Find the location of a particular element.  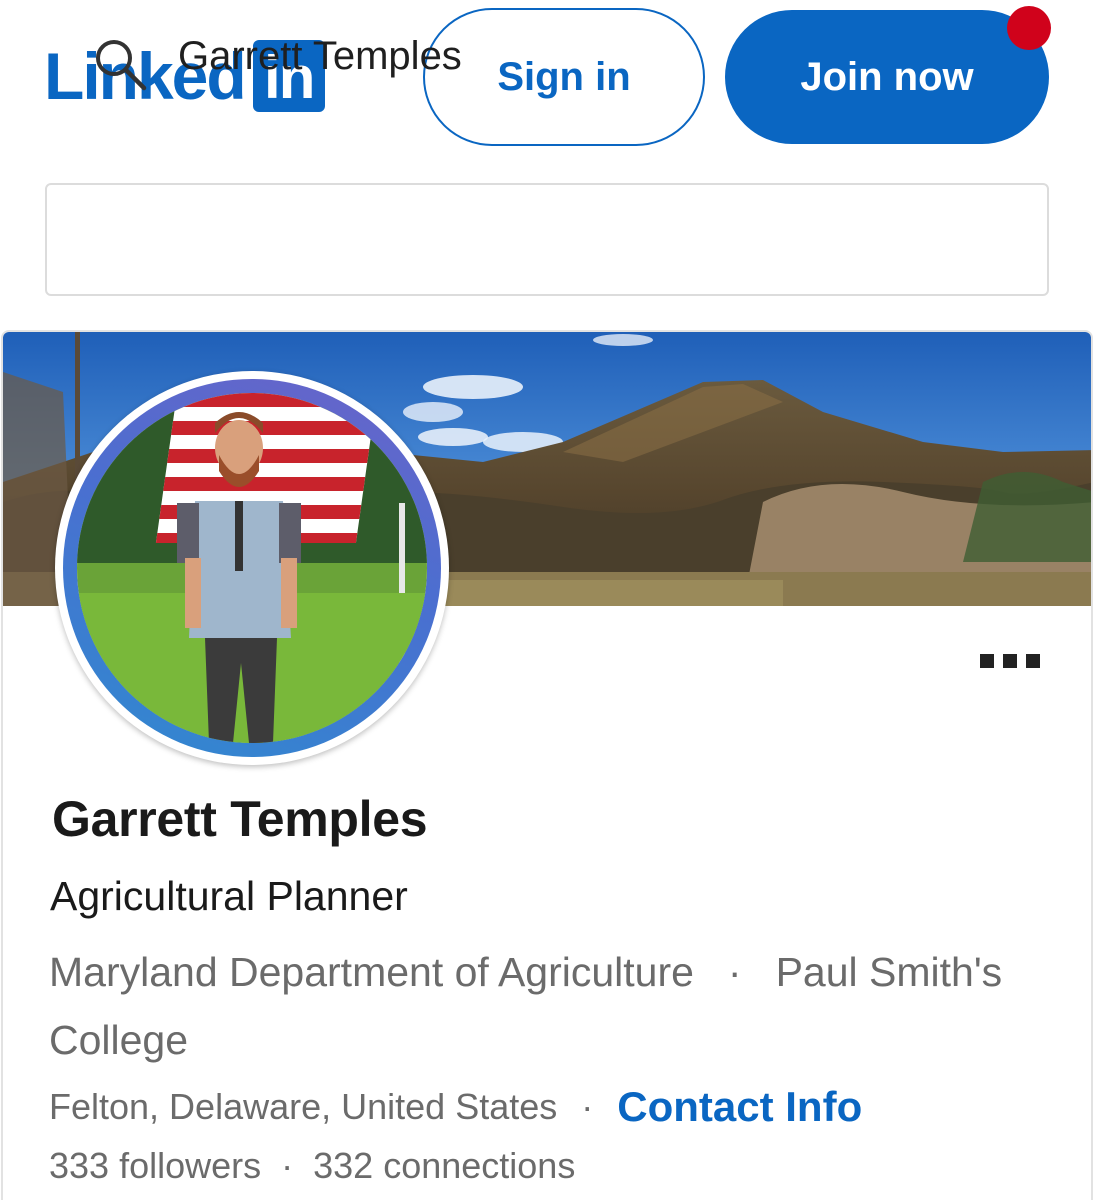

avatar is located at coordinates (252, 568).